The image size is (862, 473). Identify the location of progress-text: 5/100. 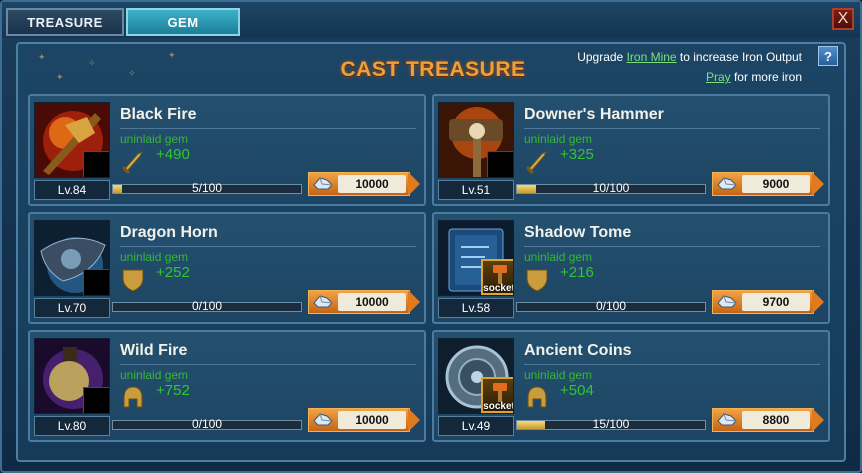
(207, 188).